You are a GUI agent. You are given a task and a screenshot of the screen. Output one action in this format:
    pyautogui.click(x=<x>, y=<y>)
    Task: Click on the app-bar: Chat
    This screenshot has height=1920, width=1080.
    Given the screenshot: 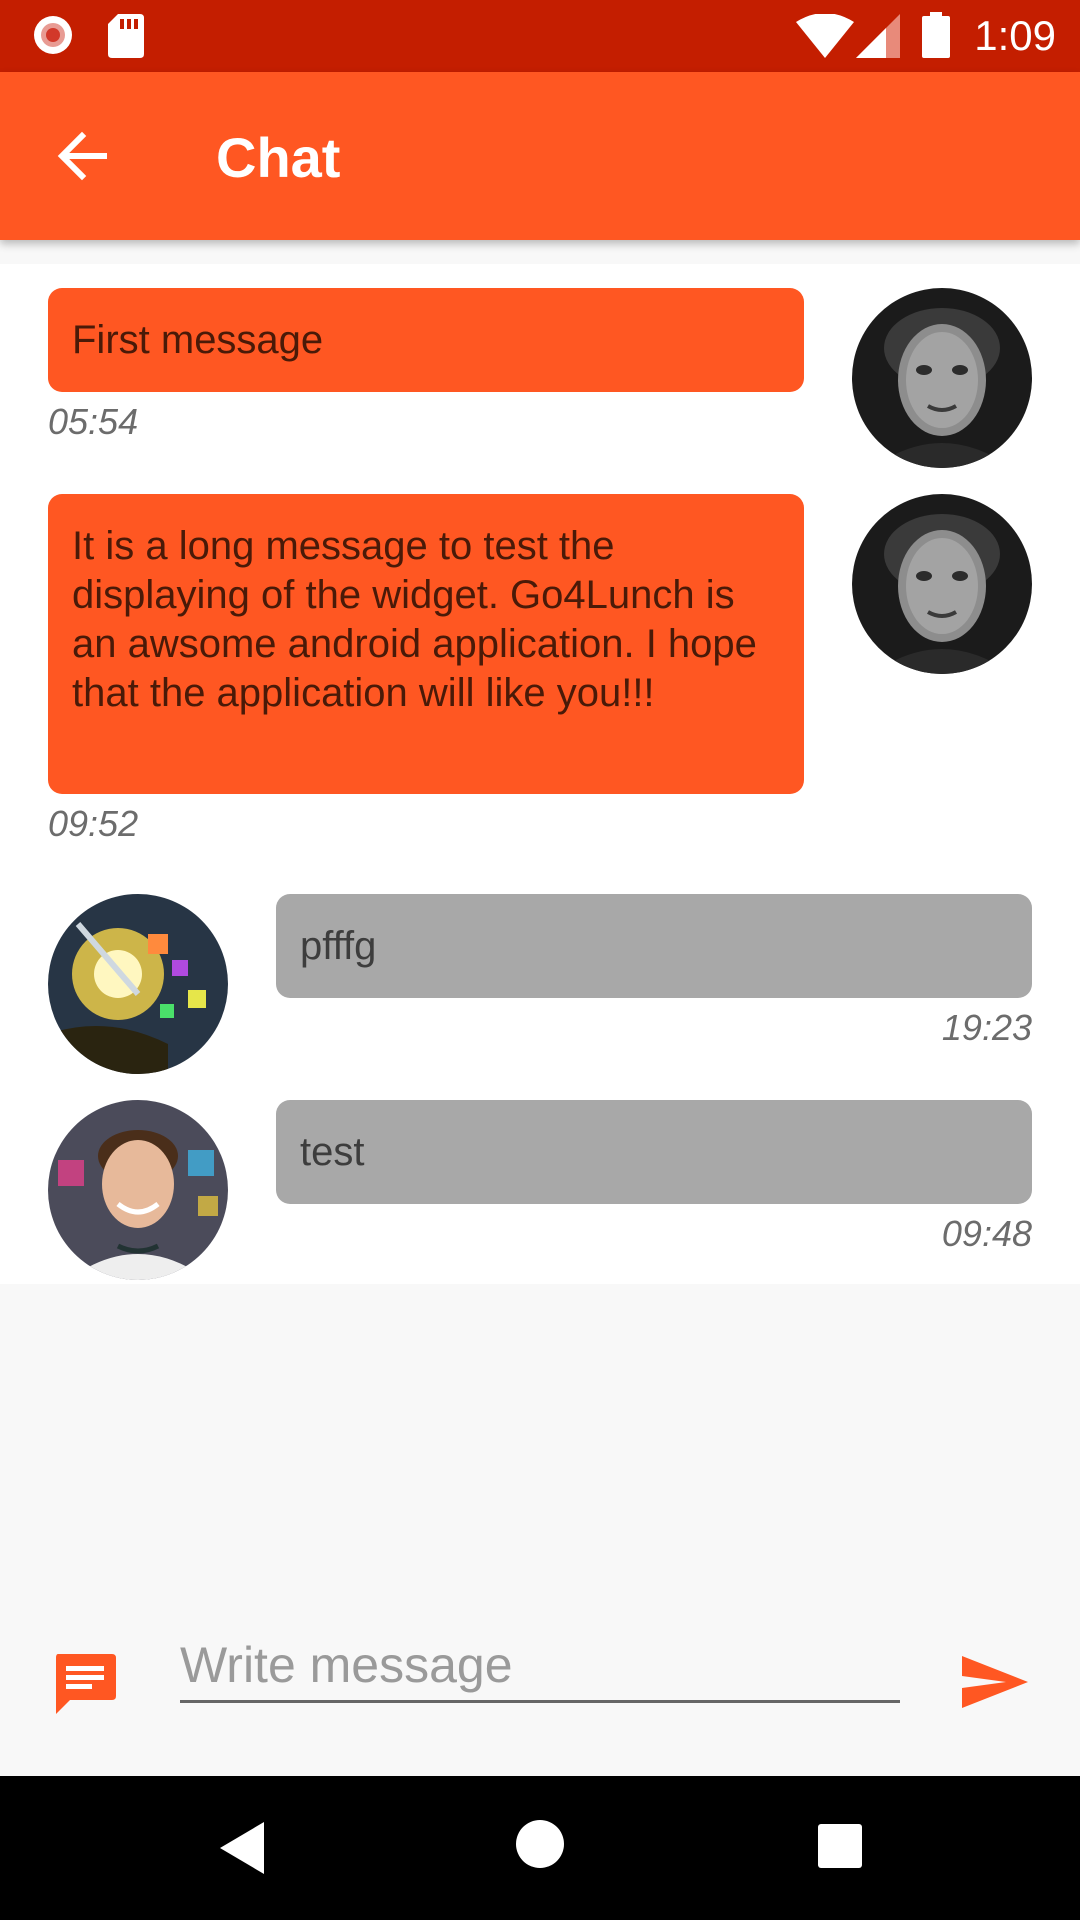 What is the action you would take?
    pyautogui.click(x=540, y=156)
    